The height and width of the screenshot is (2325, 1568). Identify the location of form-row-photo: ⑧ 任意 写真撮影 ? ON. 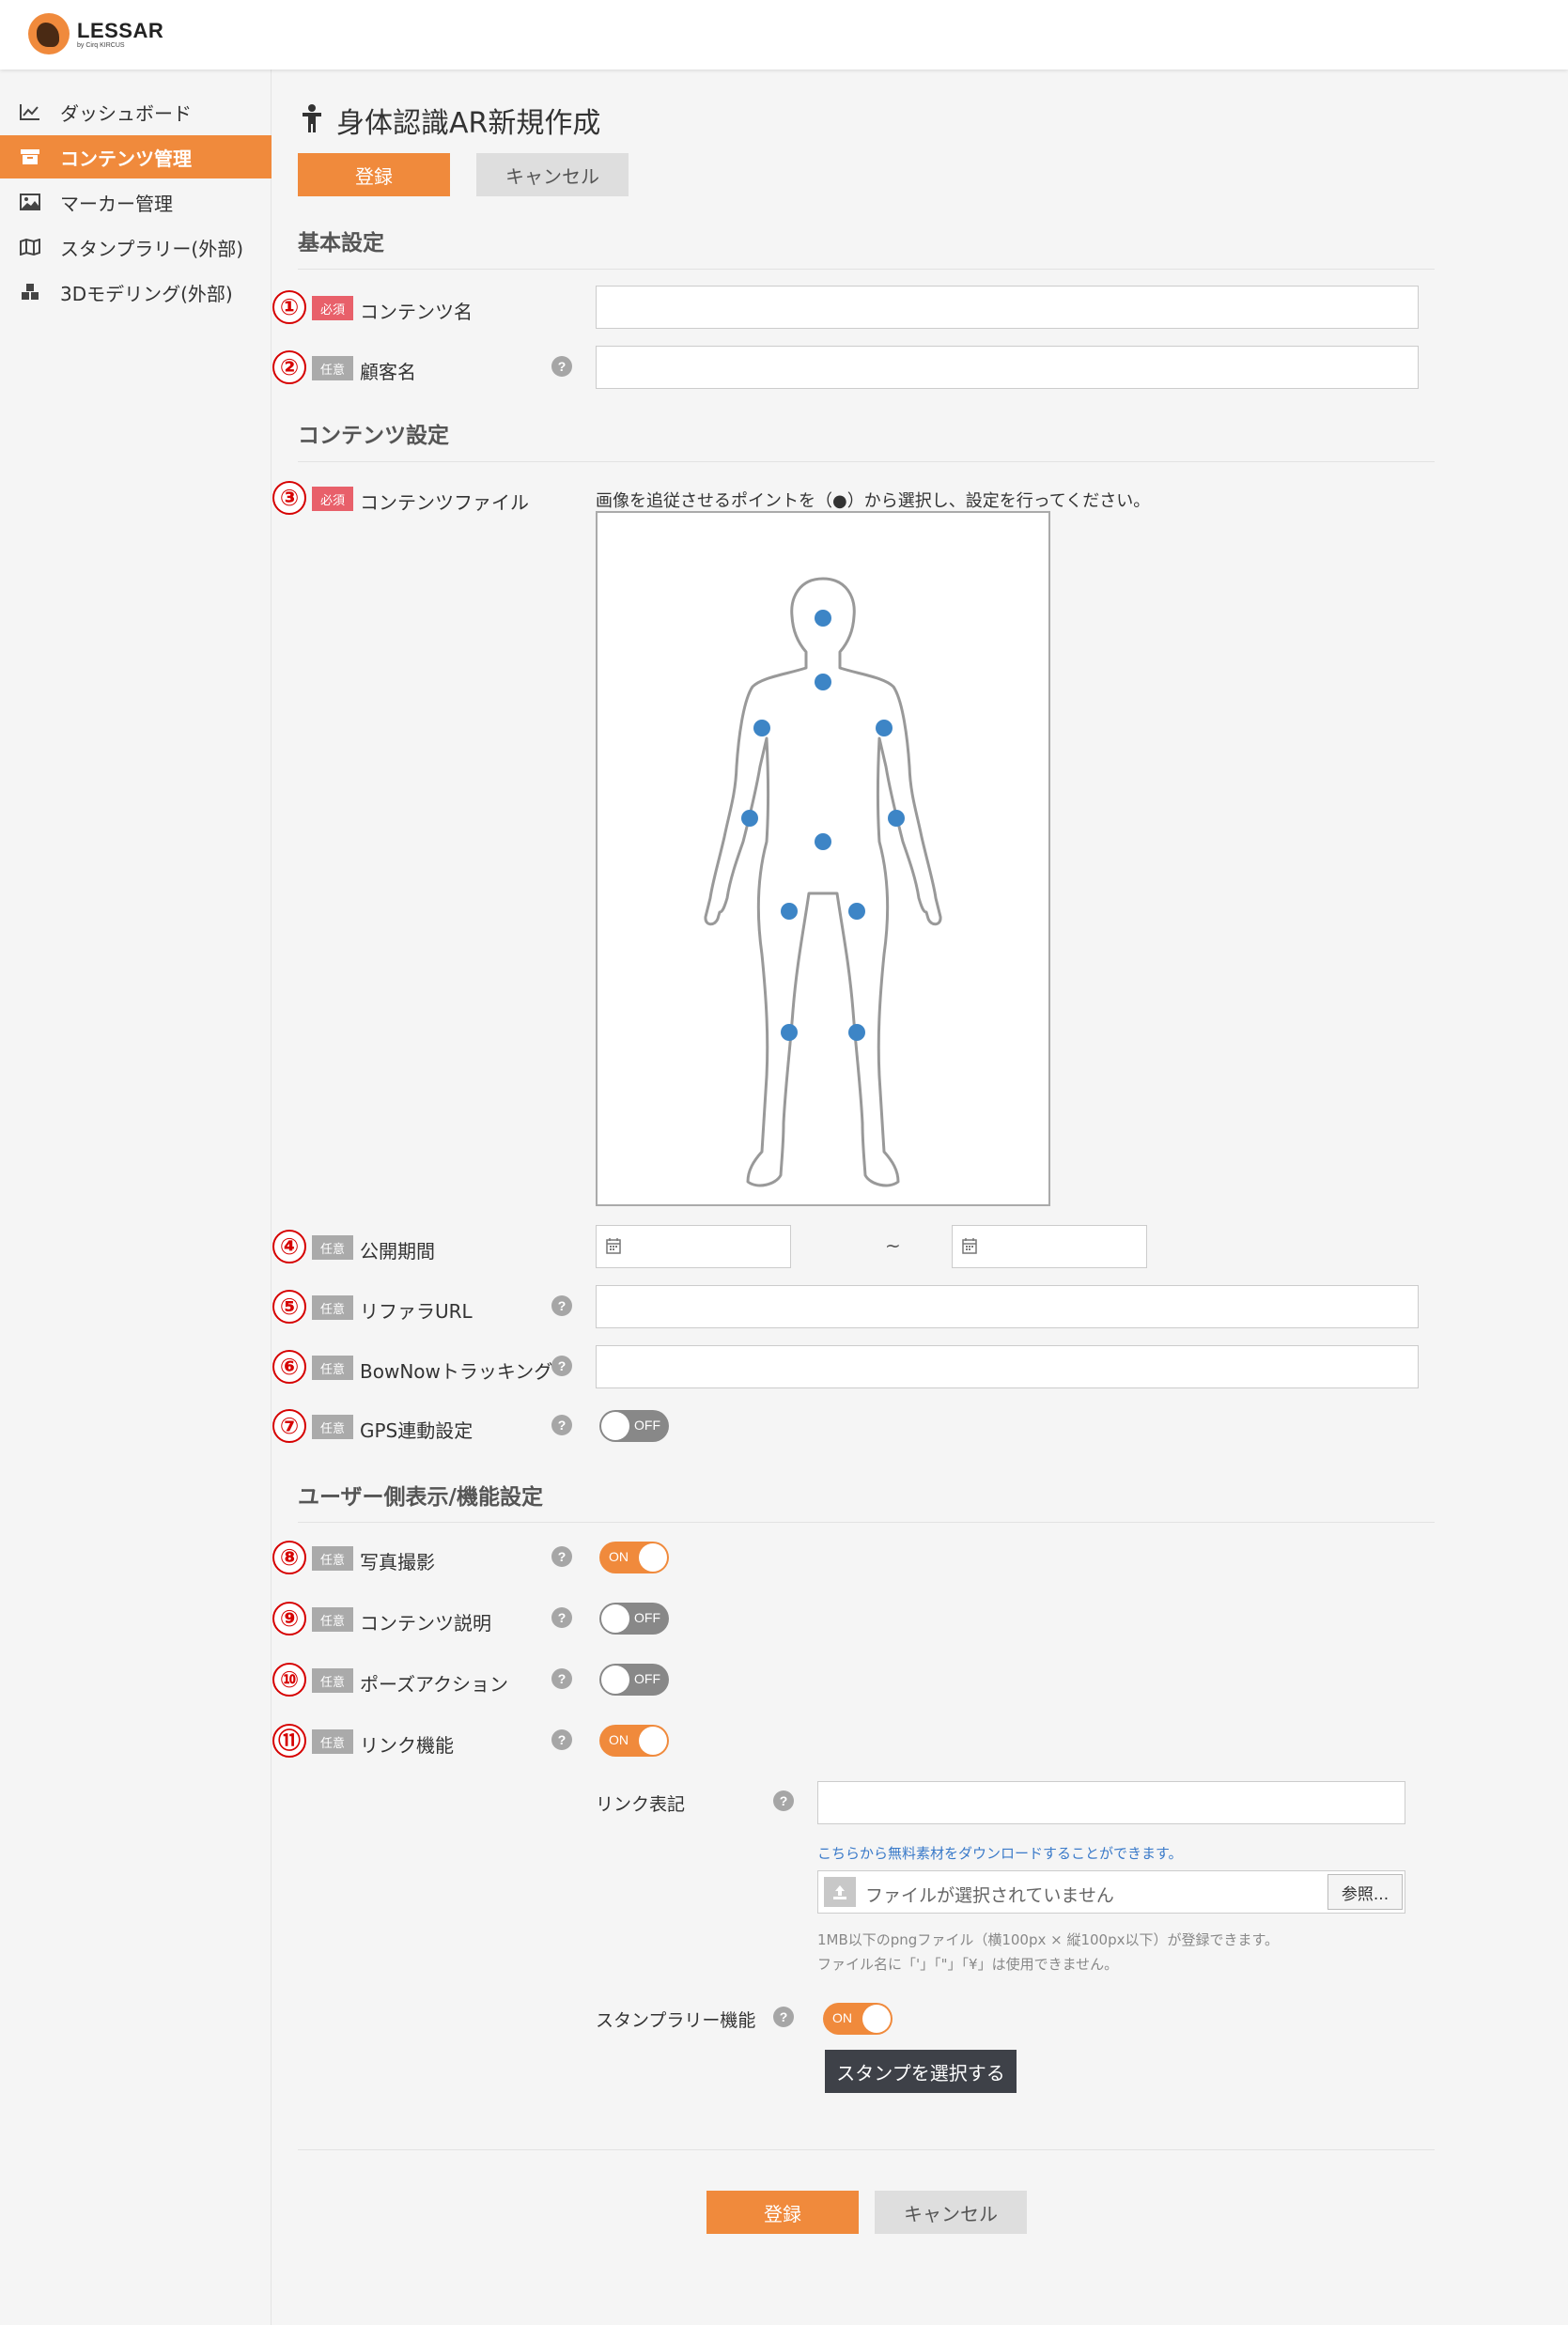
(920, 1557).